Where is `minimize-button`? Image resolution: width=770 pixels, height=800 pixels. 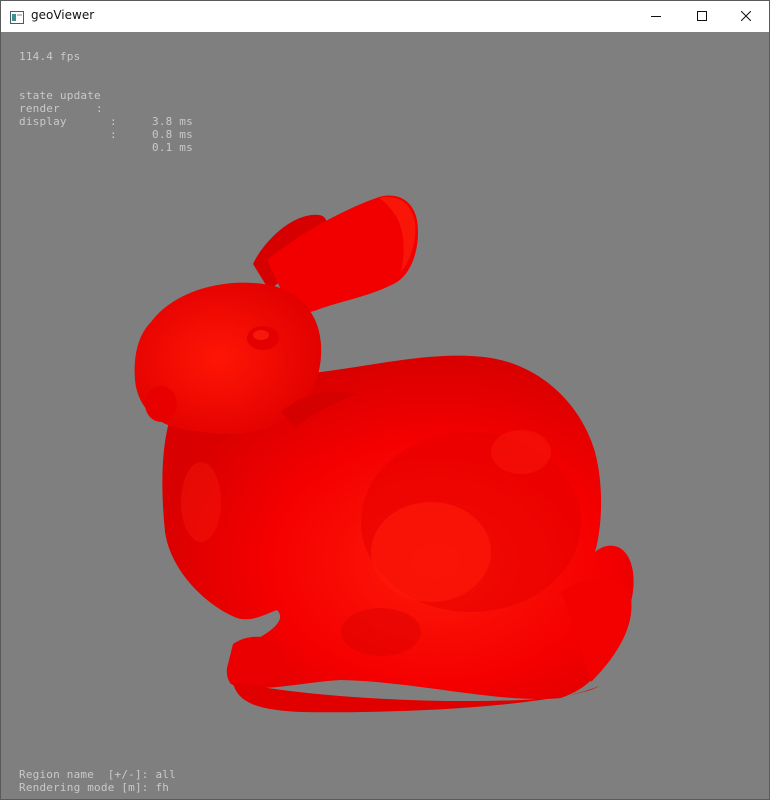
minimize-button is located at coordinates (656, 16).